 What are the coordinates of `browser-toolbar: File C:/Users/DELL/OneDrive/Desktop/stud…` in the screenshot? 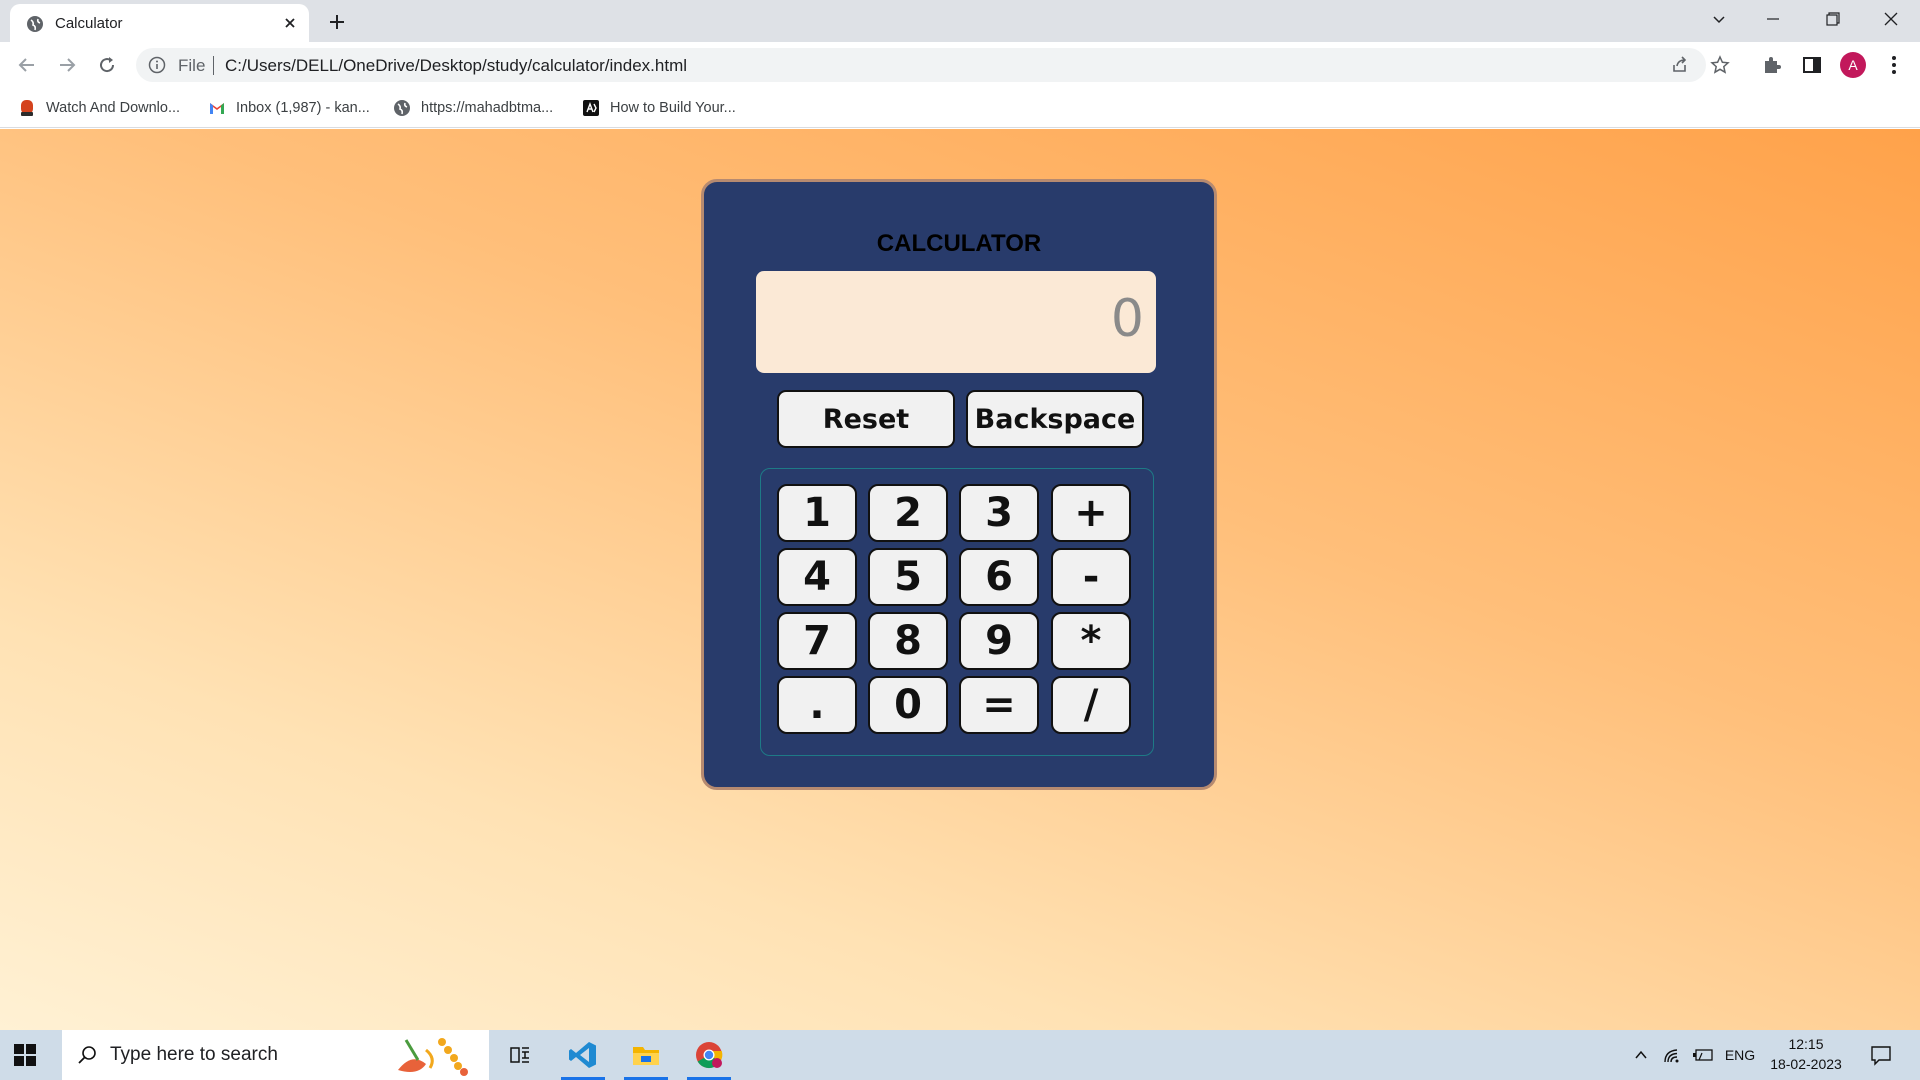 It's located at (960, 65).